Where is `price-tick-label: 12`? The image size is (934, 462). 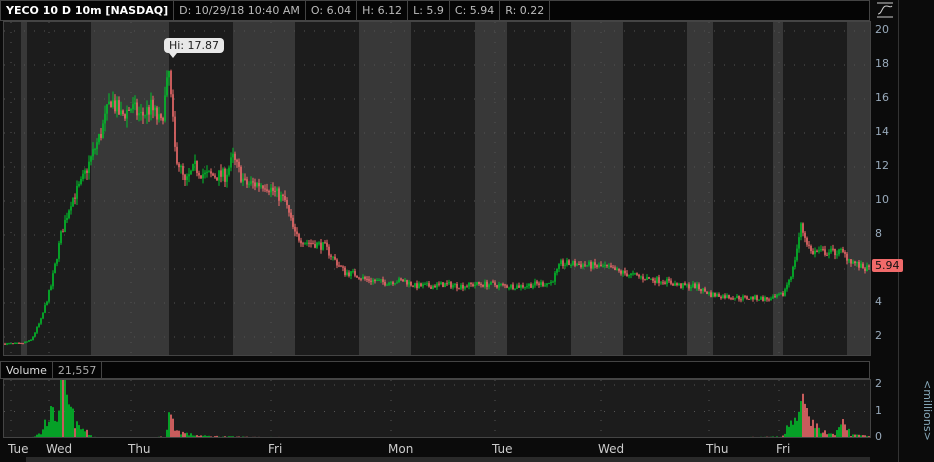
price-tick-label: 12 is located at coordinates (882, 165).